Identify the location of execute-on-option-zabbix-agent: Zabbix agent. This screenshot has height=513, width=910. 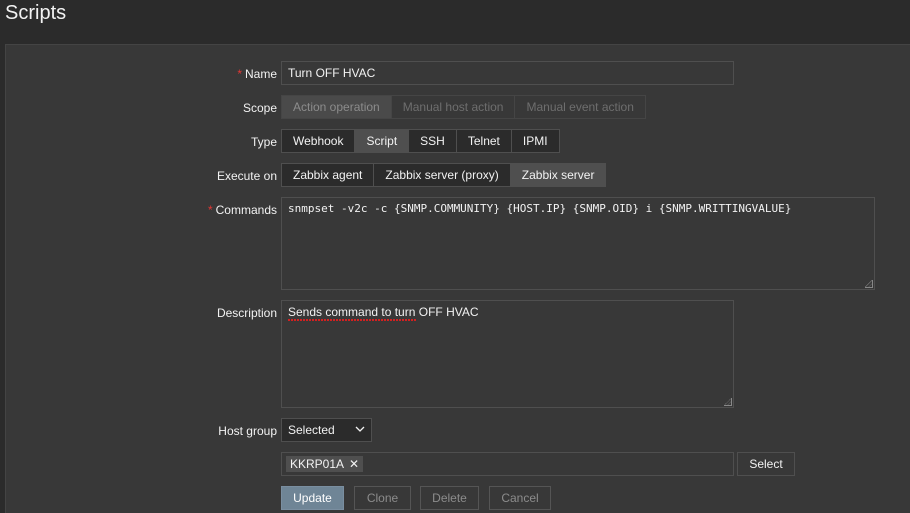
(328, 175).